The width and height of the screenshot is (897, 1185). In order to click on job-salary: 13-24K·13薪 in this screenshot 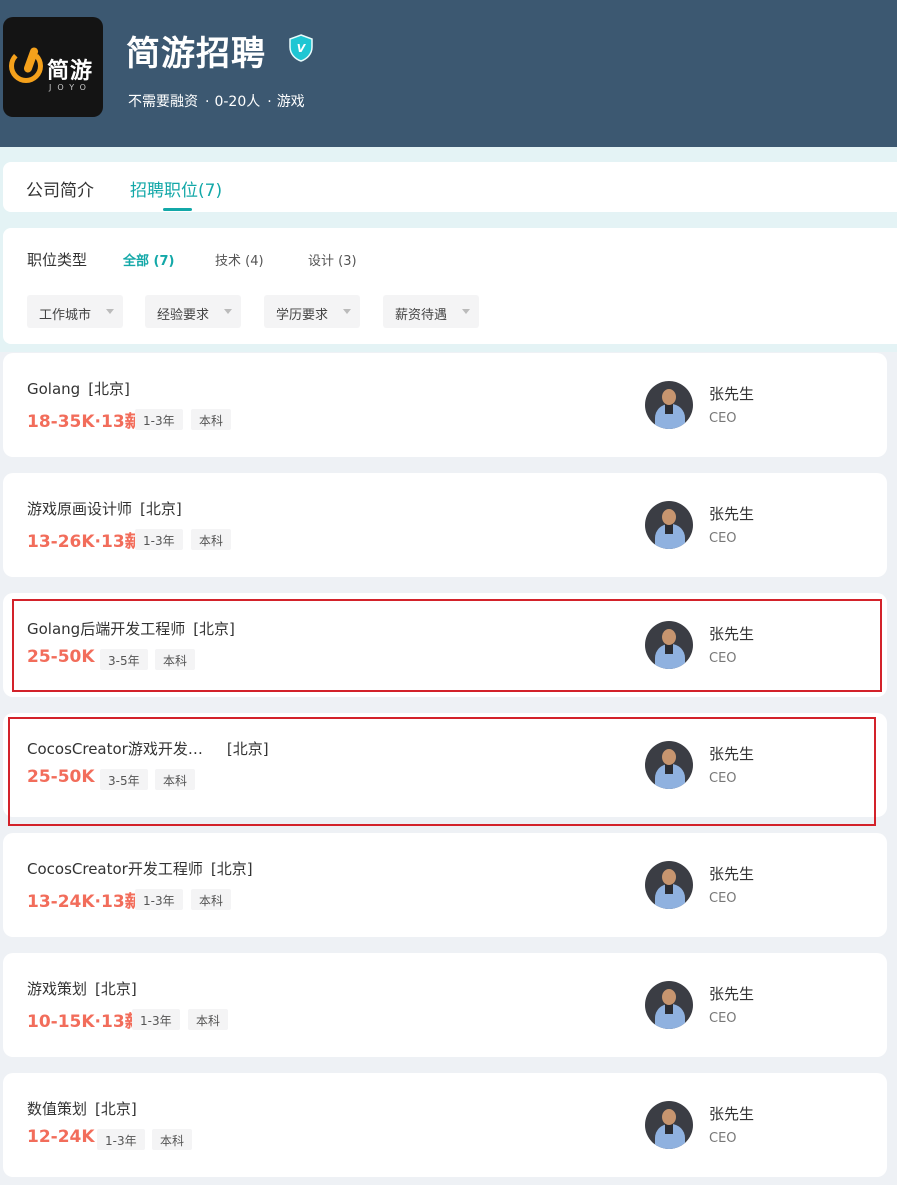, I will do `click(84, 902)`.